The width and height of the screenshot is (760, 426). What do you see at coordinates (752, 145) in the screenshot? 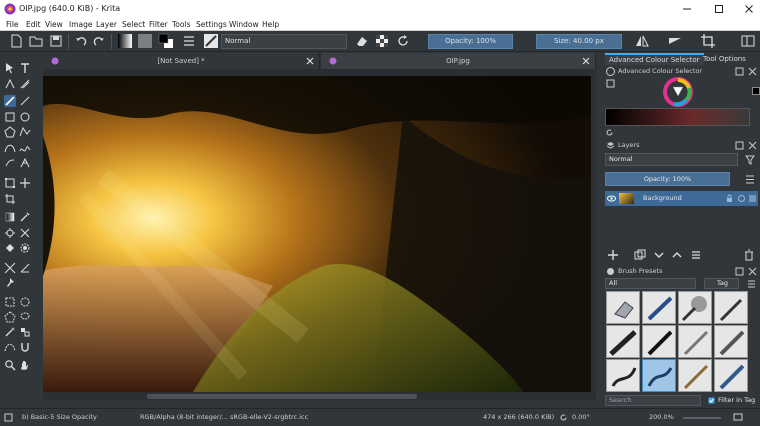
I see `close-panel-icon` at bounding box center [752, 145].